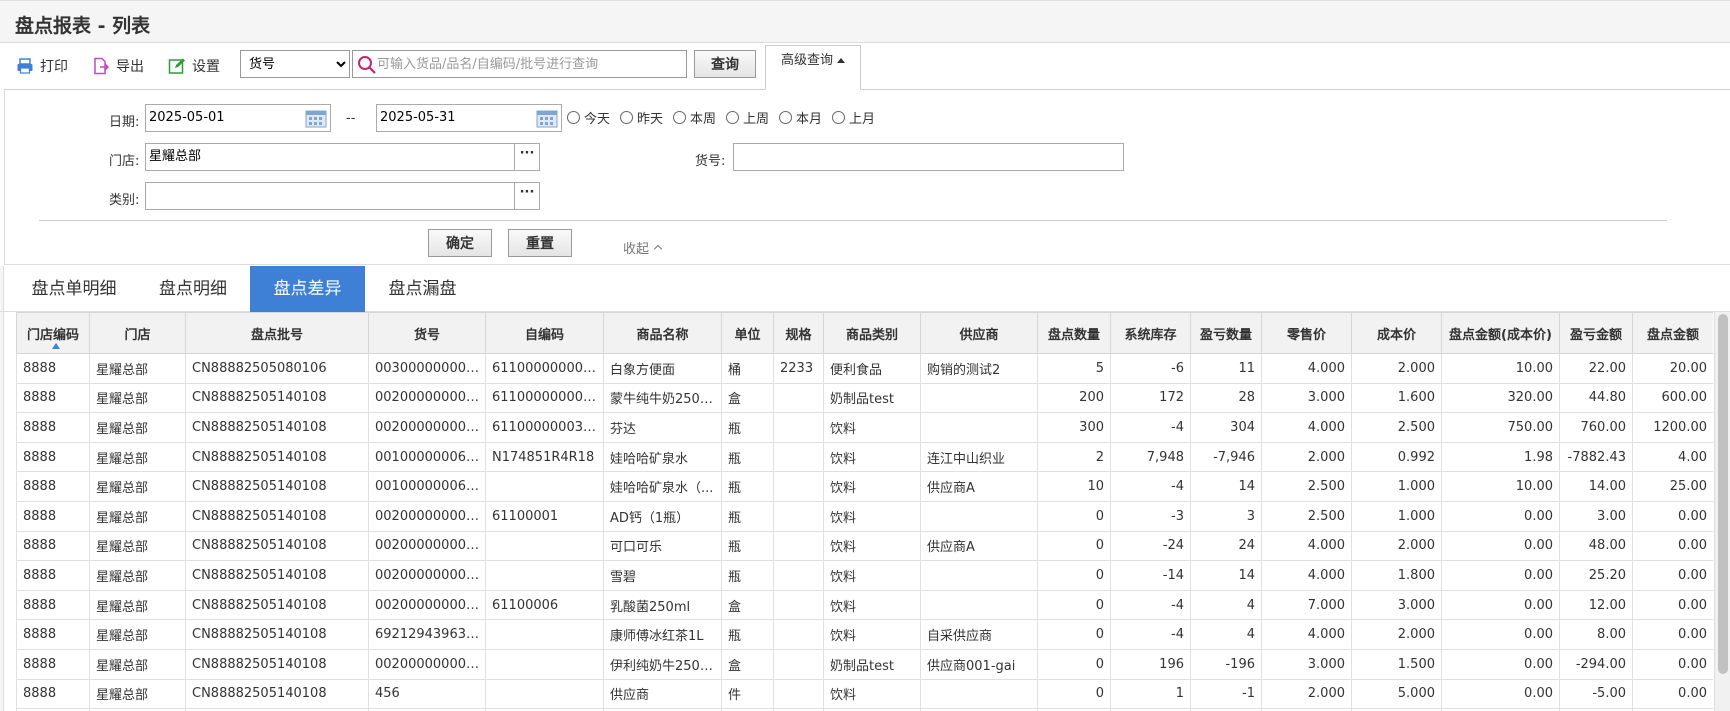 This screenshot has height=711, width=1730. What do you see at coordinates (238, 118) in the screenshot?
I see `date-from-input: 2025-05-01` at bounding box center [238, 118].